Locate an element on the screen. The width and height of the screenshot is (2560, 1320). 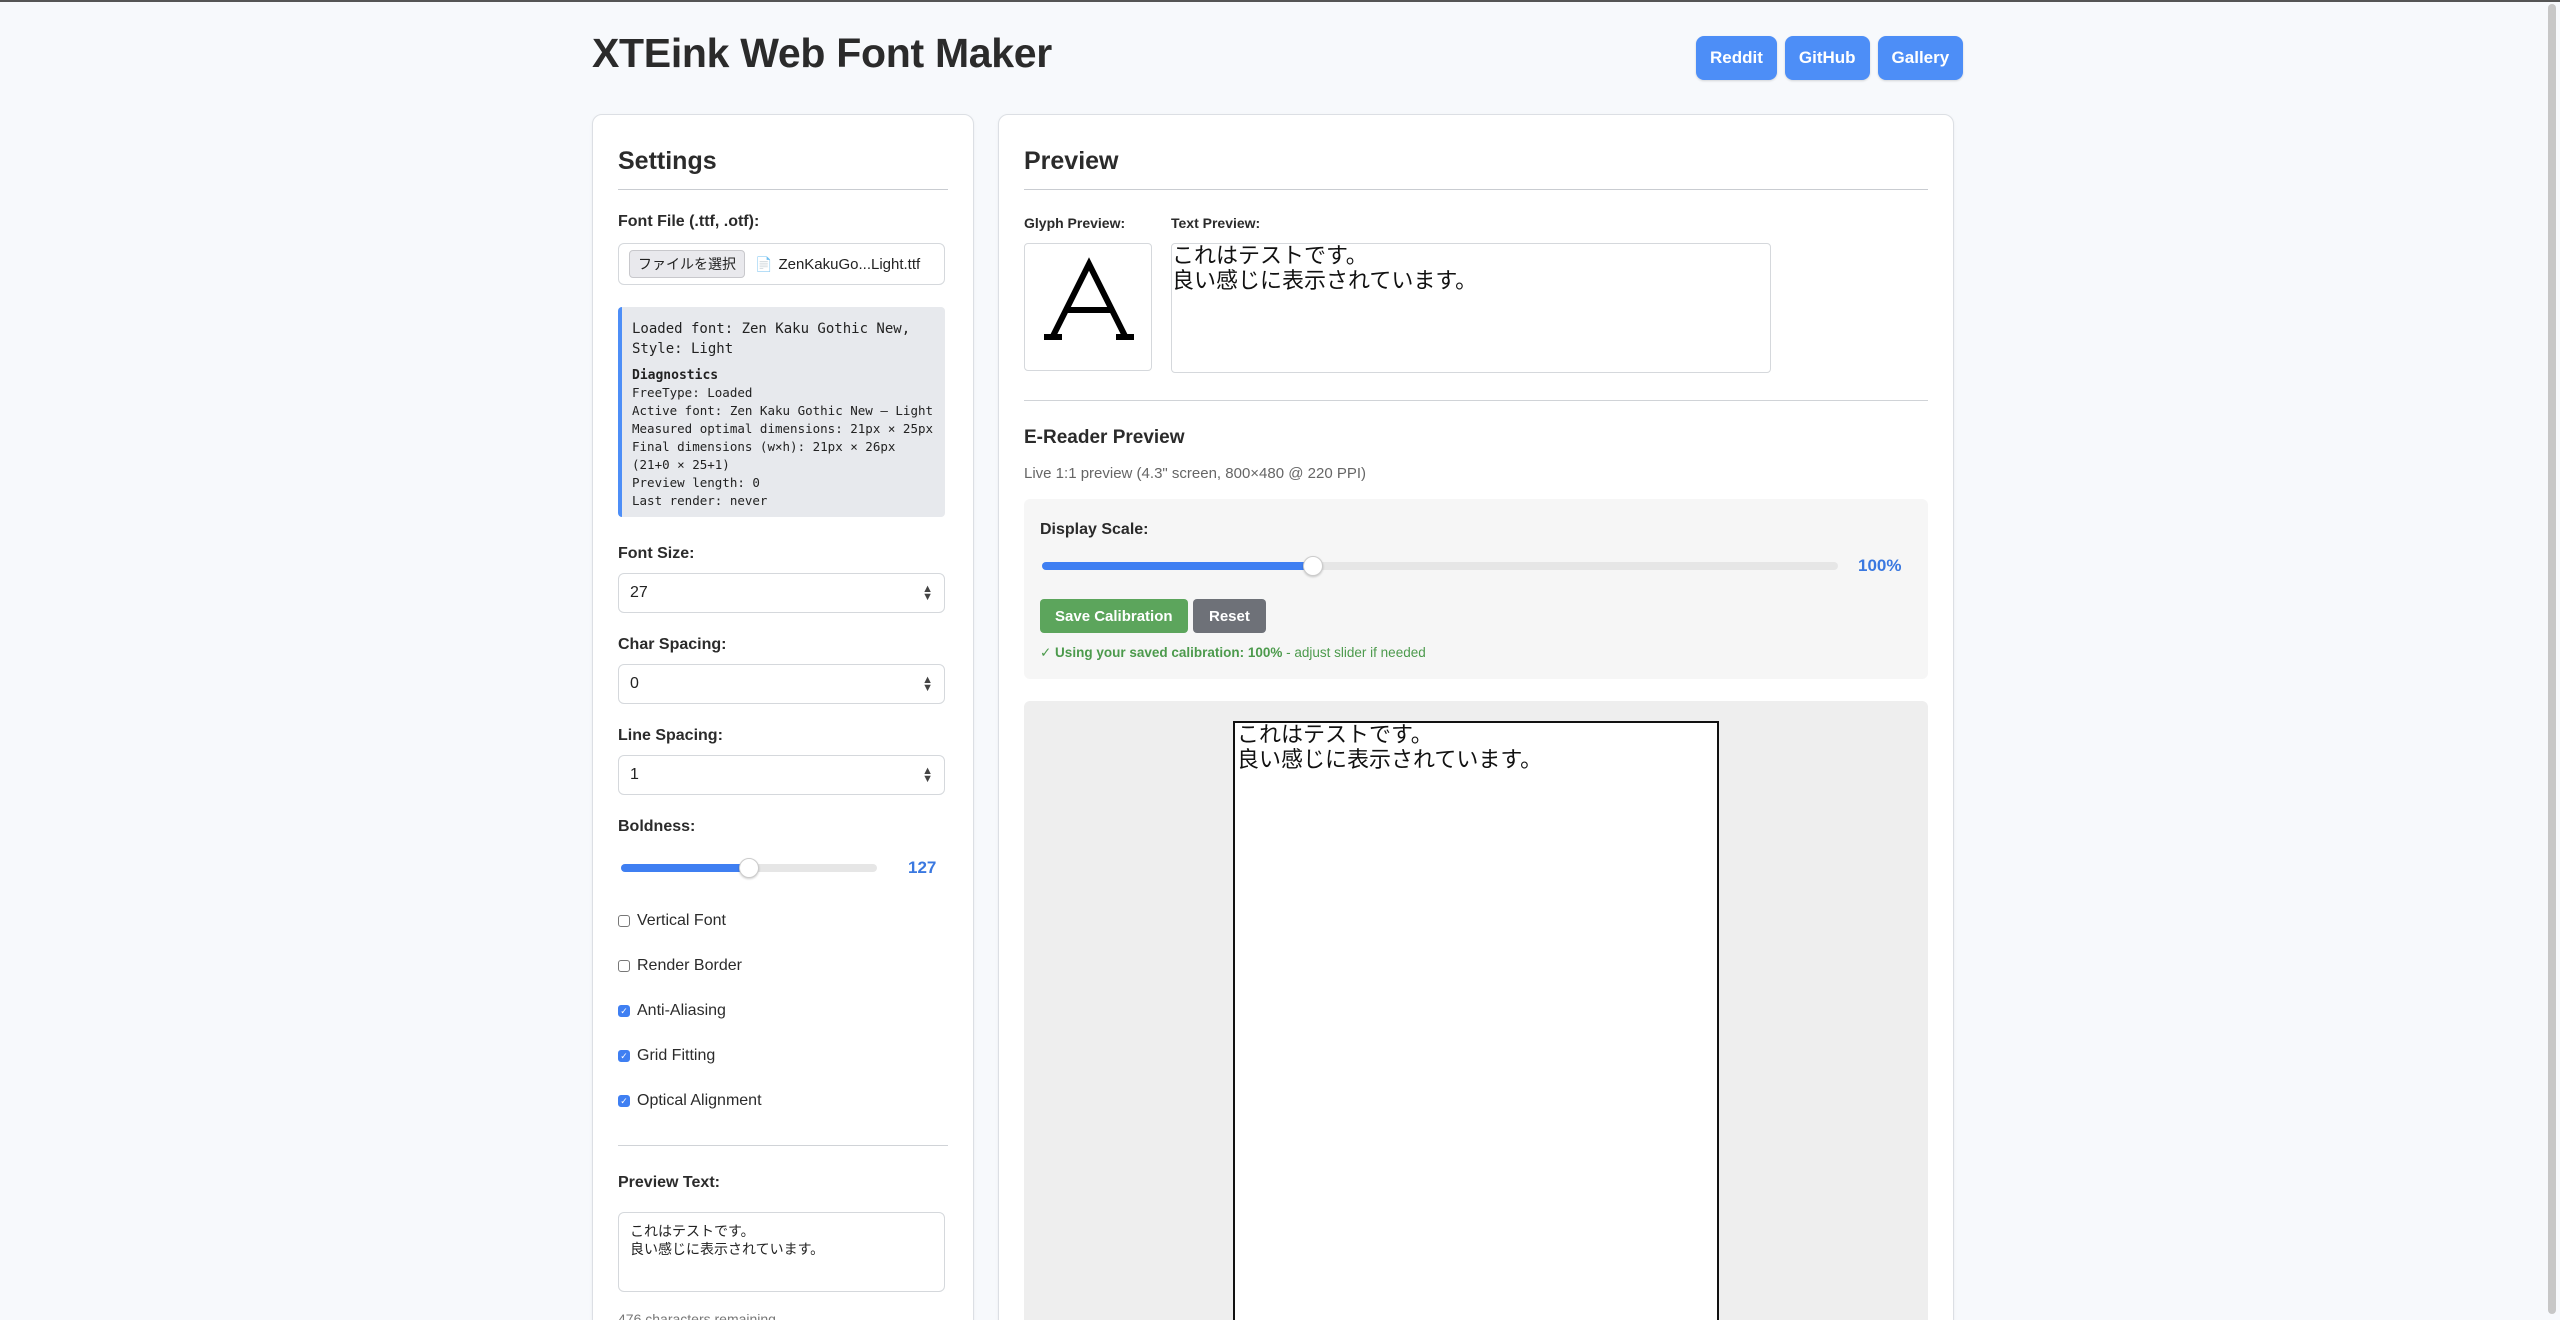
ereader-screen: これはテストです。 良い感じに表示されています。 is located at coordinates (1476, 1020).